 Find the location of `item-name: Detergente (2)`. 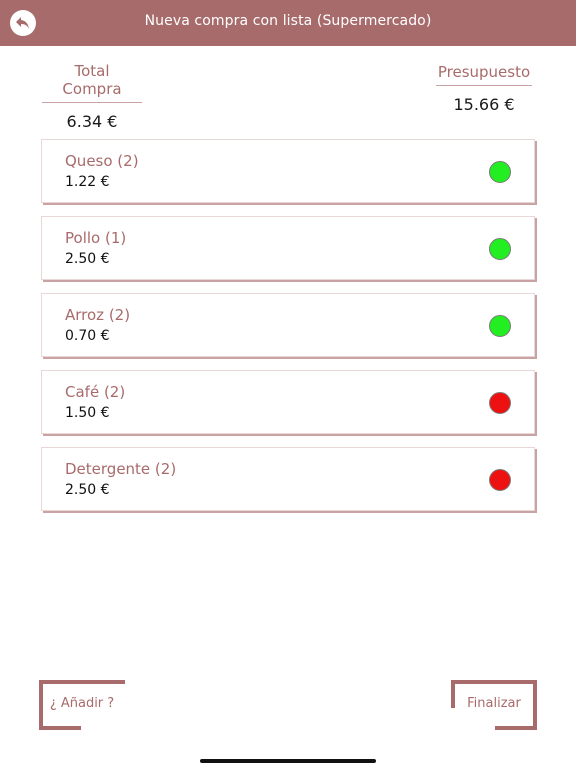

item-name: Detergente (2) is located at coordinates (121, 469).